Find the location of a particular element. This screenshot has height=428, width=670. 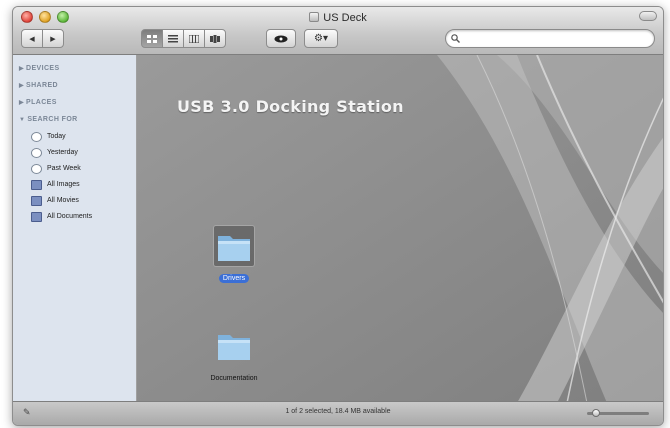

cover-flow-button is located at coordinates (215, 38).